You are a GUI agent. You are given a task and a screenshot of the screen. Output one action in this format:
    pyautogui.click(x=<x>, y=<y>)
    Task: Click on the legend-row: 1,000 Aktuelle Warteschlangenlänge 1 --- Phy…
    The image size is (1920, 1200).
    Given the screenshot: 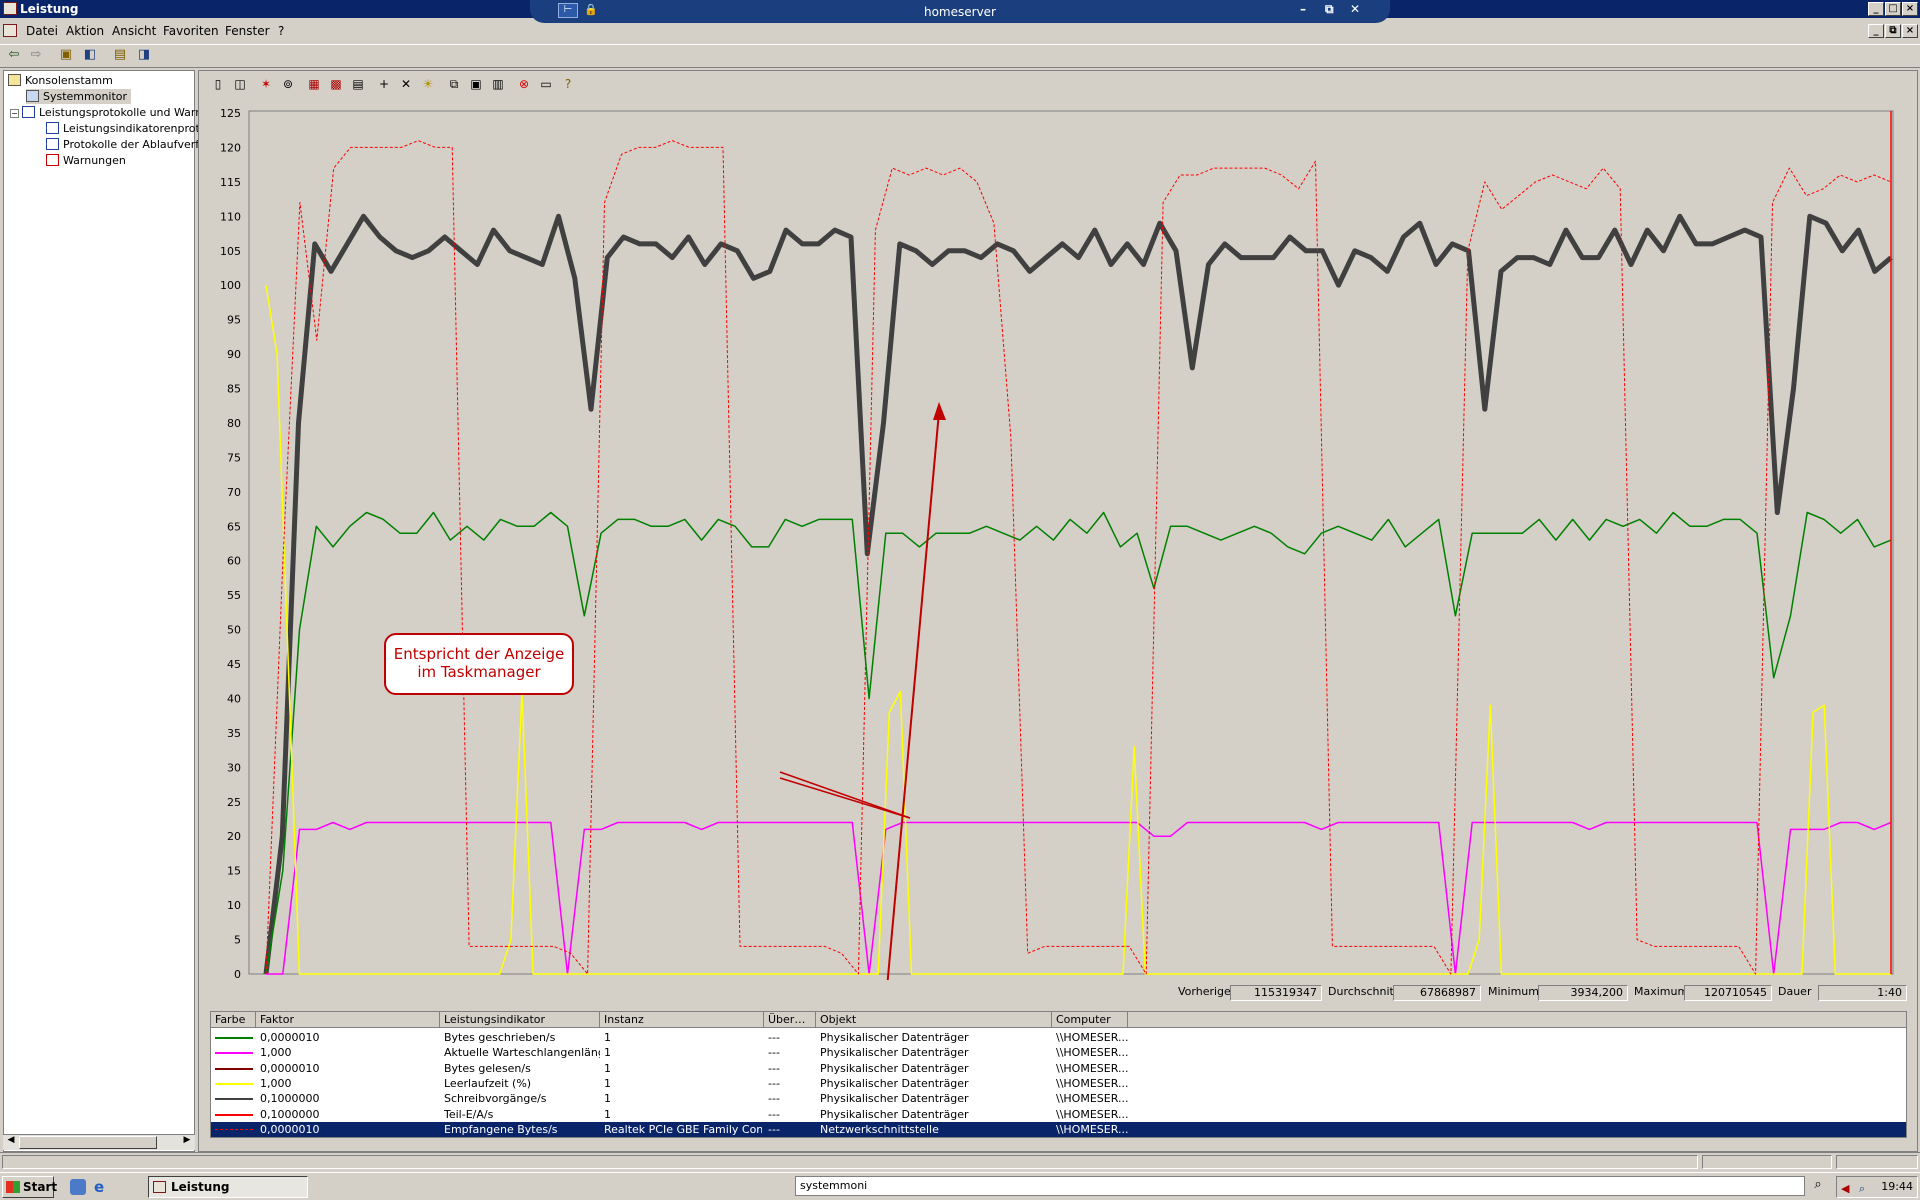 What is the action you would take?
    pyautogui.click(x=1058, y=1052)
    